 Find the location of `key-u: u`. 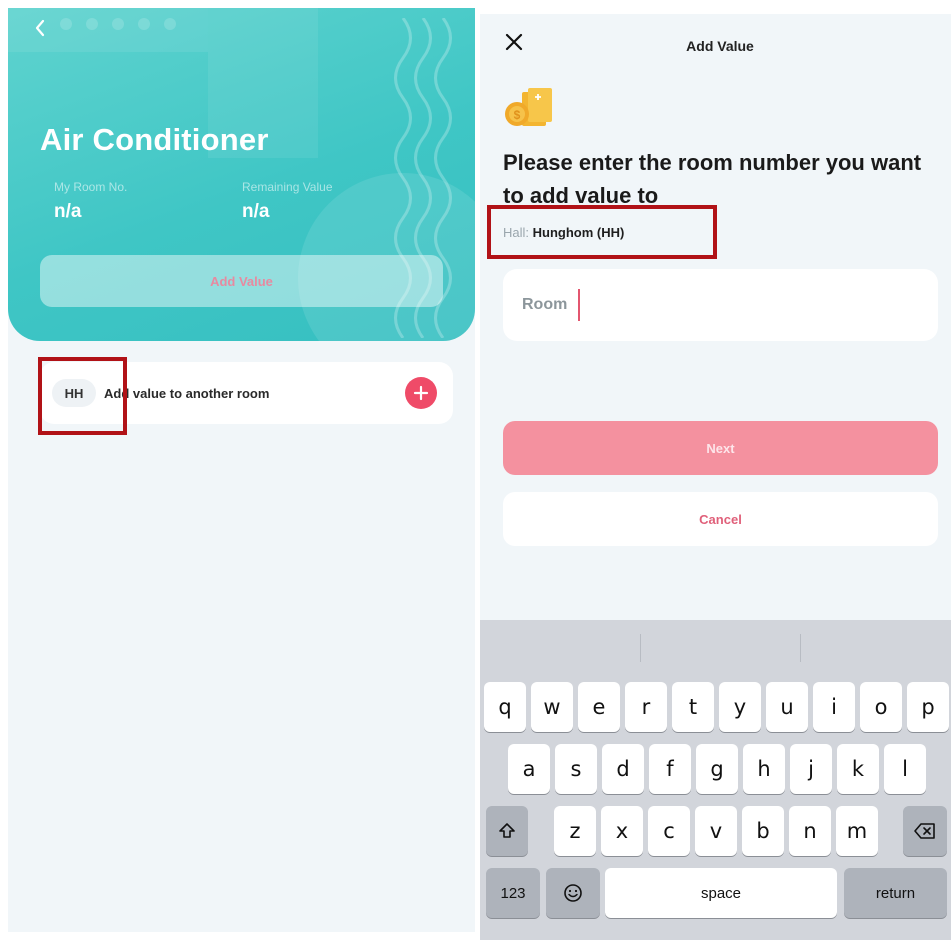

key-u: u is located at coordinates (787, 707).